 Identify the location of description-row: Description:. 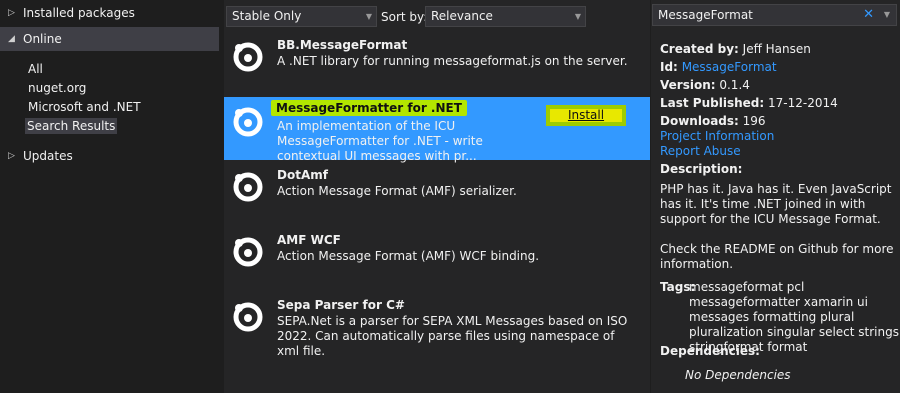
(701, 169).